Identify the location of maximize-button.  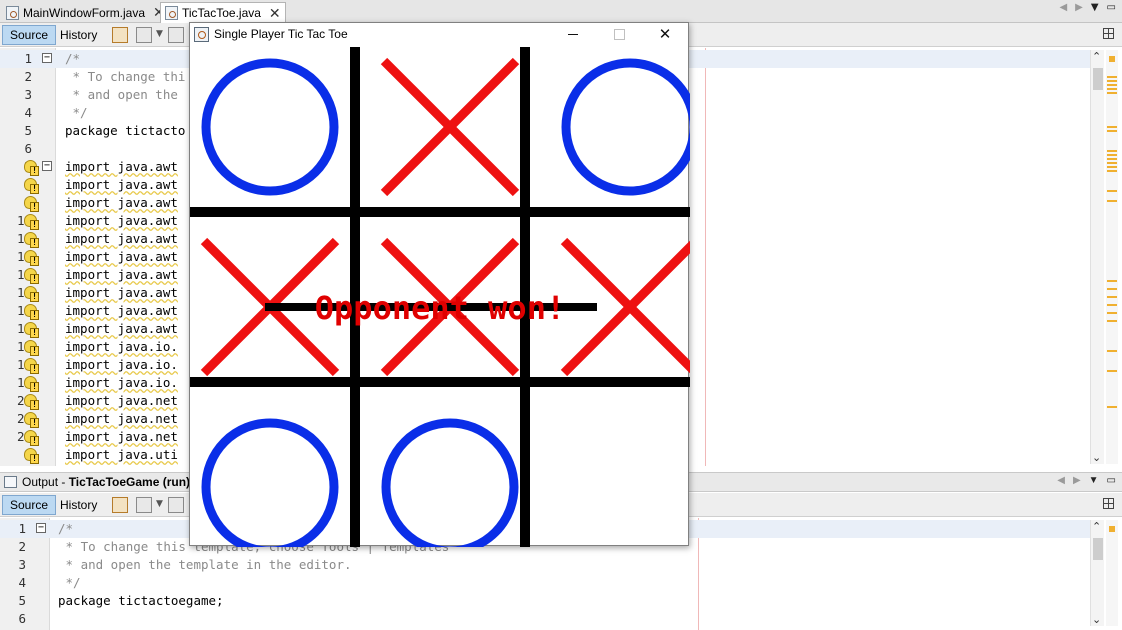
(619, 35).